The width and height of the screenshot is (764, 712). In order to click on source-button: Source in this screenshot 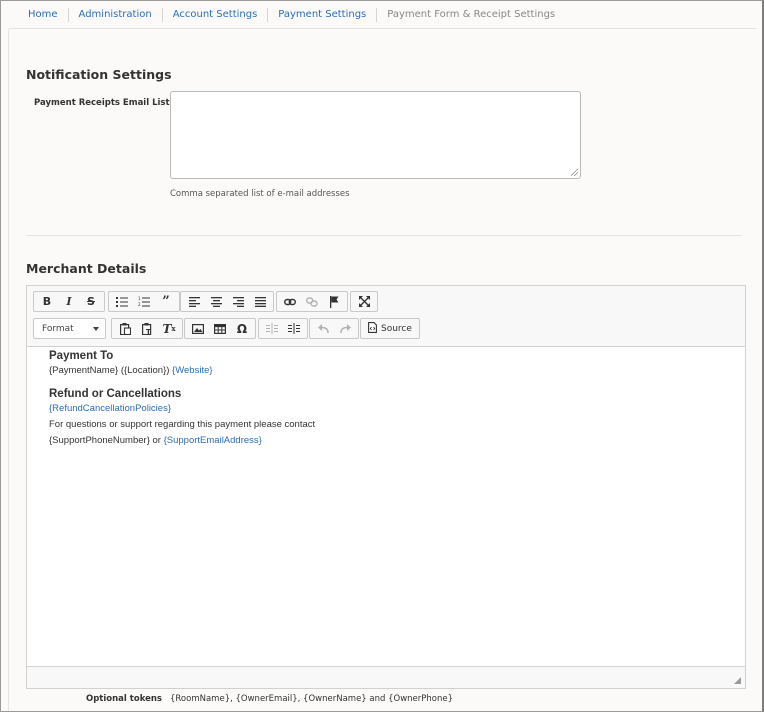, I will do `click(390, 329)`.